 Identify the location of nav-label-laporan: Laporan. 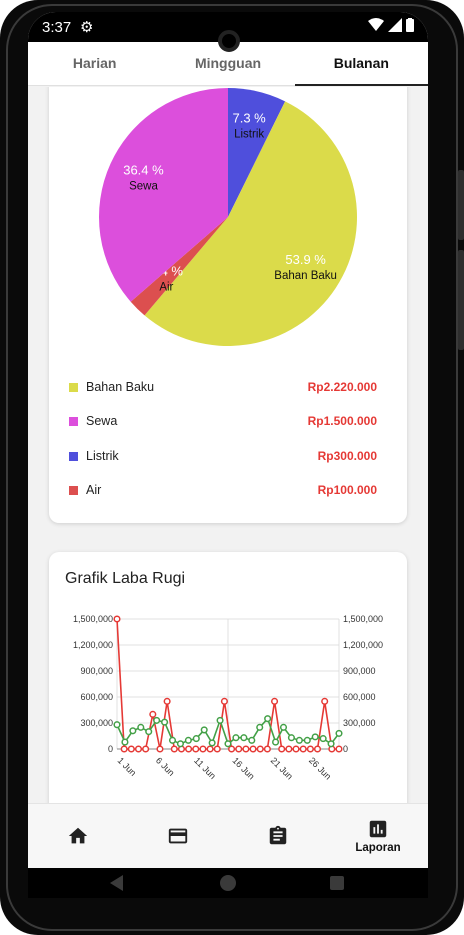
(378, 848).